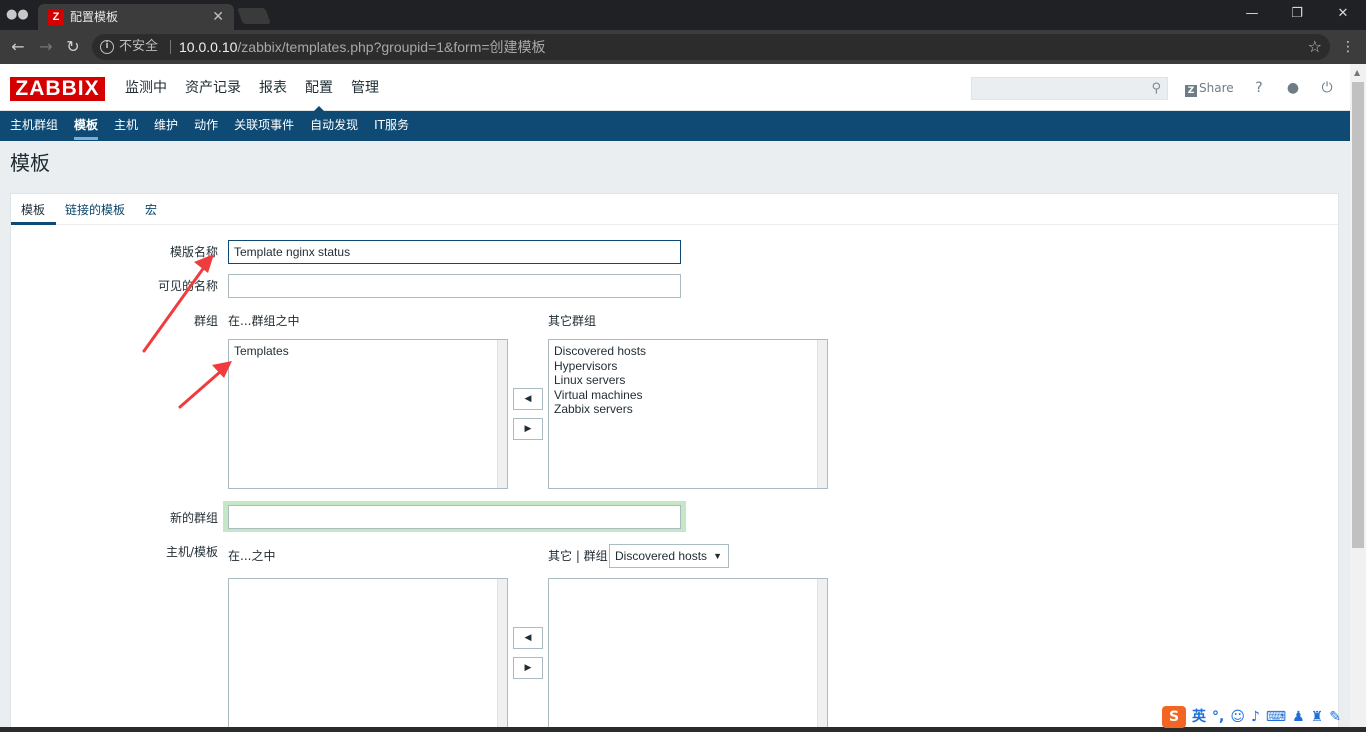  Describe the element at coordinates (94, 17) in the screenshot. I see `tab-title: 配置模板` at that location.